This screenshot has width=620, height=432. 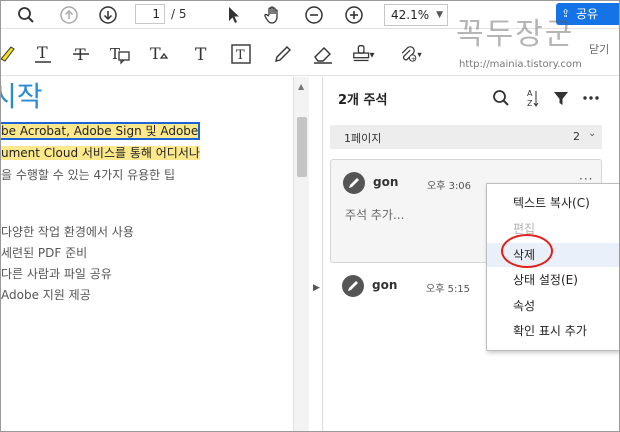 I want to click on document-line: 을 수행할 수 있는 4가지 유용한 팁, so click(x=88, y=175).